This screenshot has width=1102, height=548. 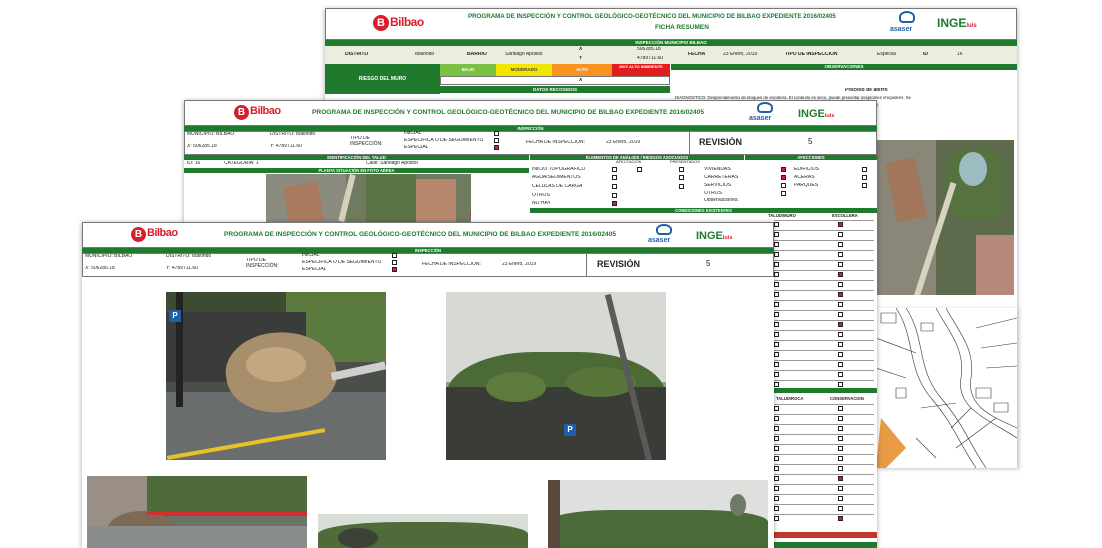 I want to click on mid-elem-cb-3c, so click(x=681, y=186).